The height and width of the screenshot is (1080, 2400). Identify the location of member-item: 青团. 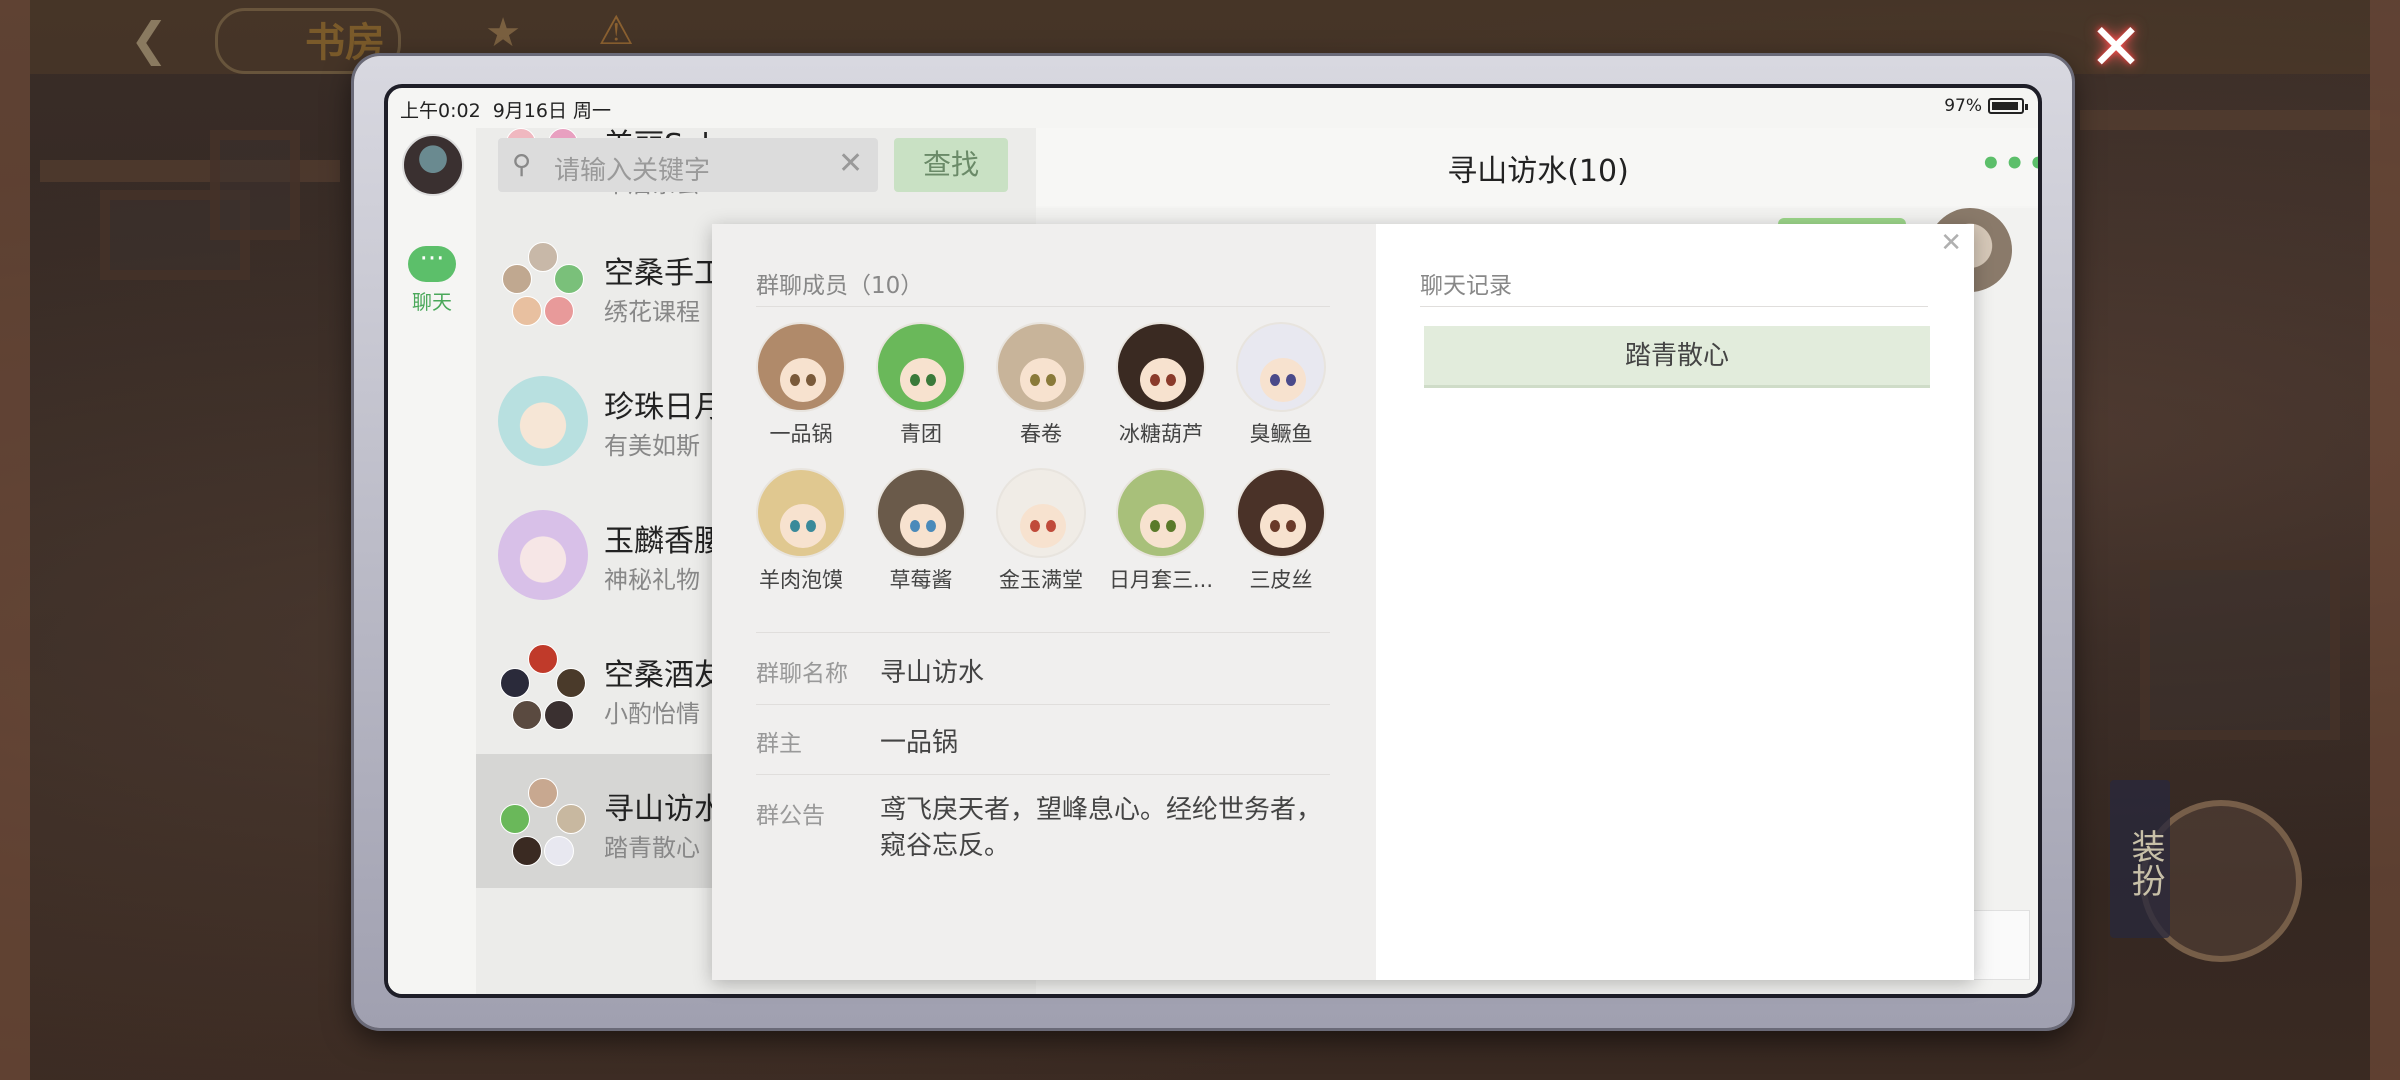
(921, 385).